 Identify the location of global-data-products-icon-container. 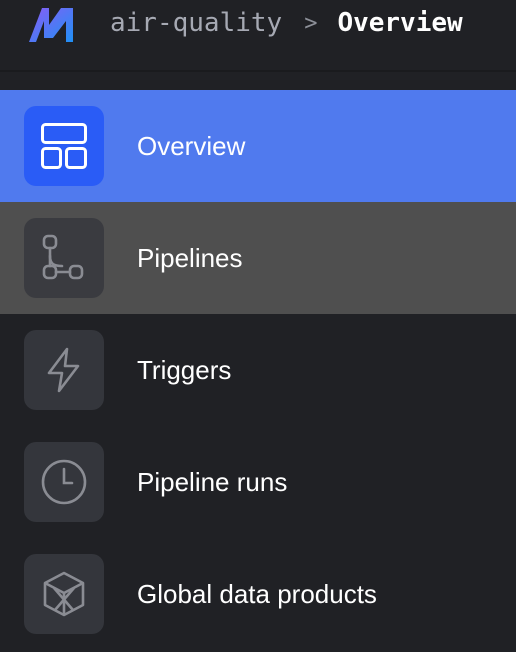
(64, 594).